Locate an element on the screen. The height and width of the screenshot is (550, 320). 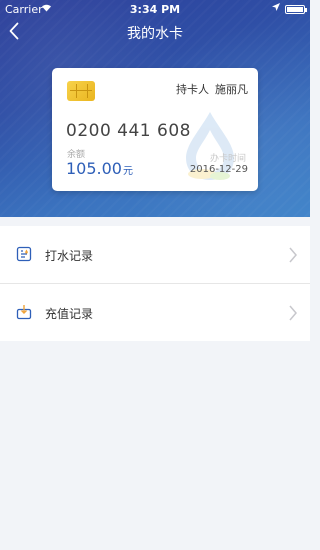
menu-item-label: 充值记录 is located at coordinates (69, 314).